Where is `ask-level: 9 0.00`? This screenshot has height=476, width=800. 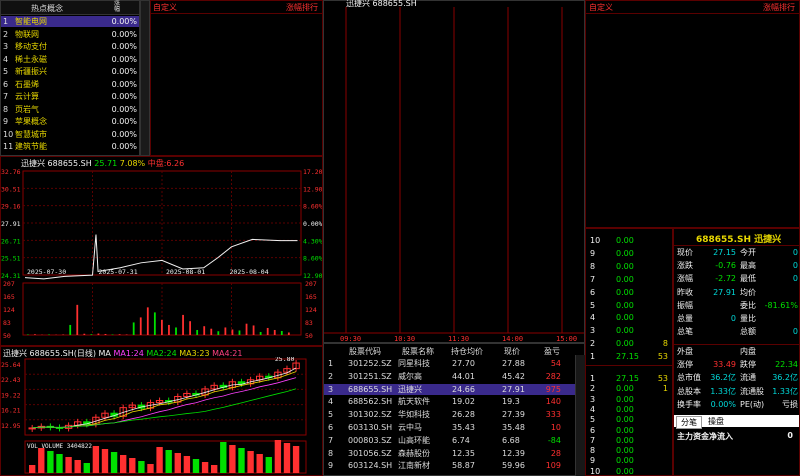 ask-level: 9 0.00 is located at coordinates (629, 253).